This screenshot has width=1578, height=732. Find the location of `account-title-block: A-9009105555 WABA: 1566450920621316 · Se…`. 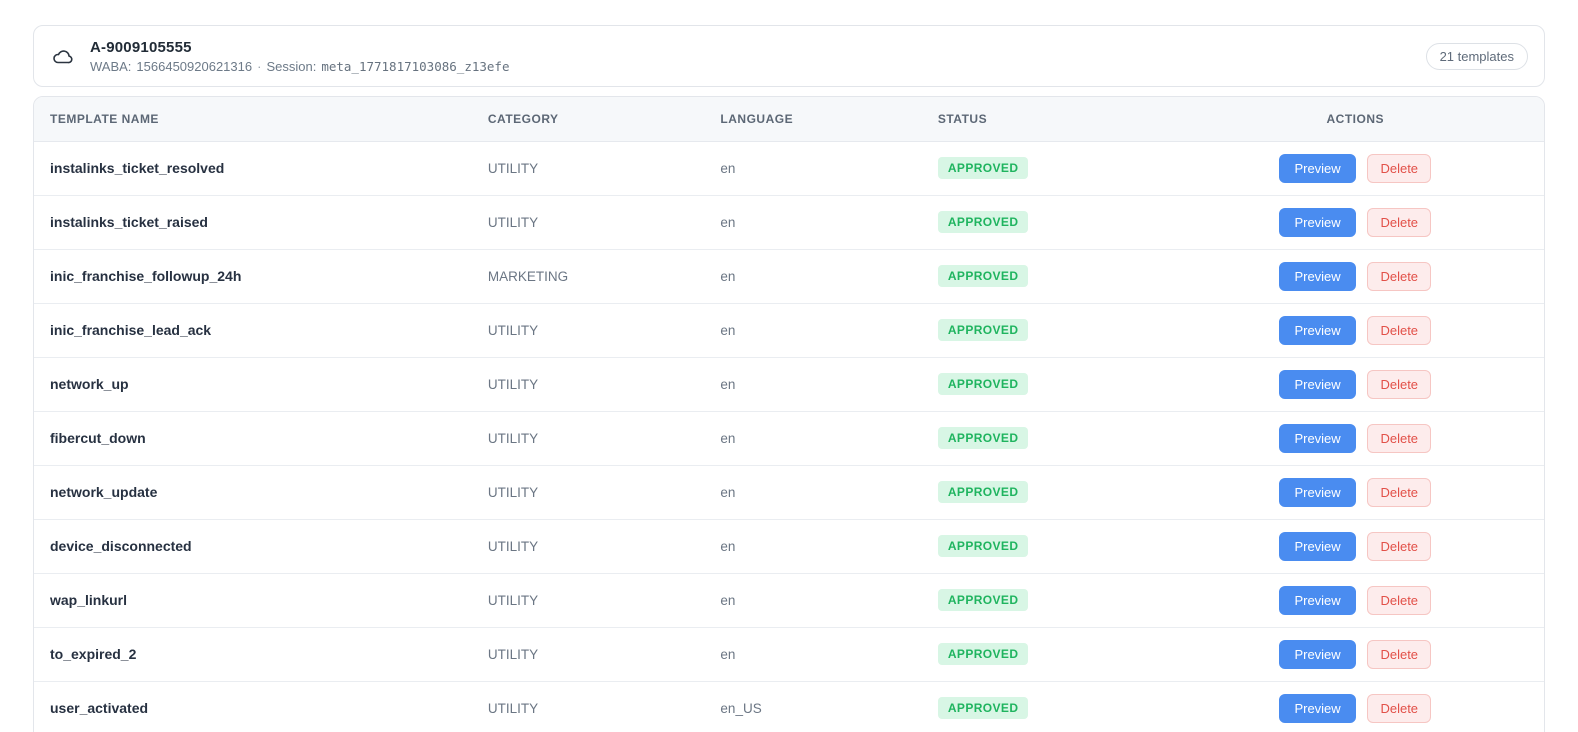

account-title-block: A-9009105555 WABA: 1566450920621316 · Se… is located at coordinates (299, 56).